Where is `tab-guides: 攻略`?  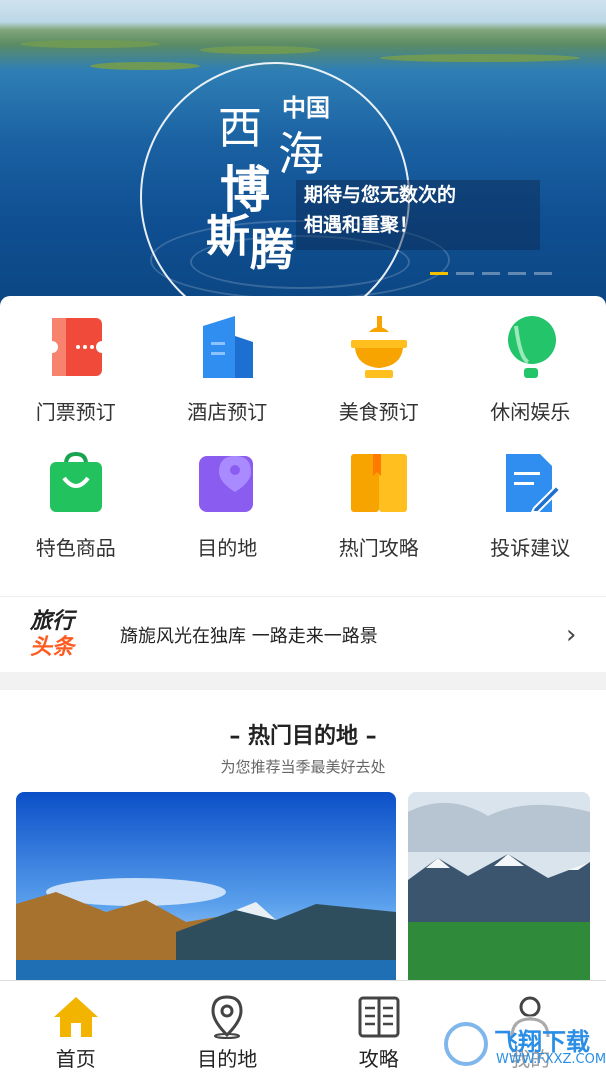 tab-guides: 攻略 is located at coordinates (379, 1030).